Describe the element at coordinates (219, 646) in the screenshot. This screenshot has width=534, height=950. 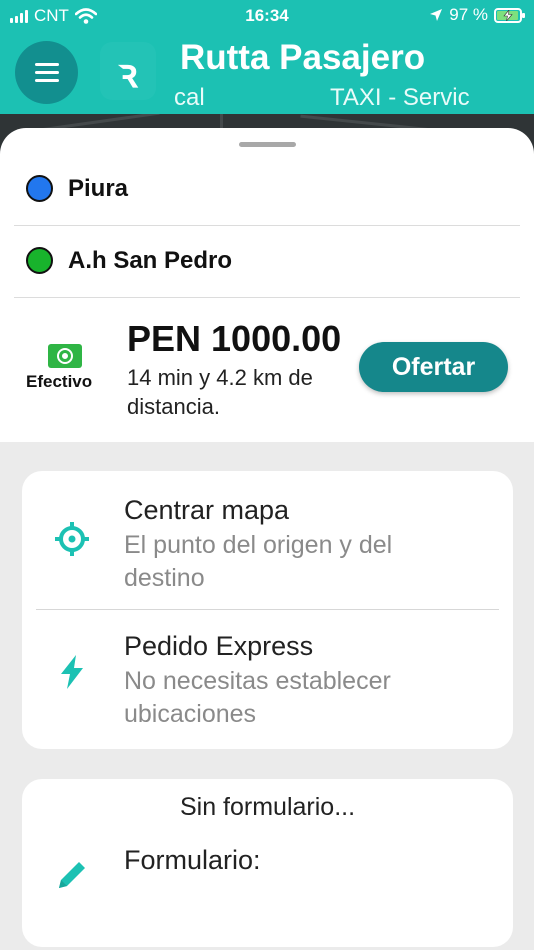
I see `express-title: Pedido Express` at that location.